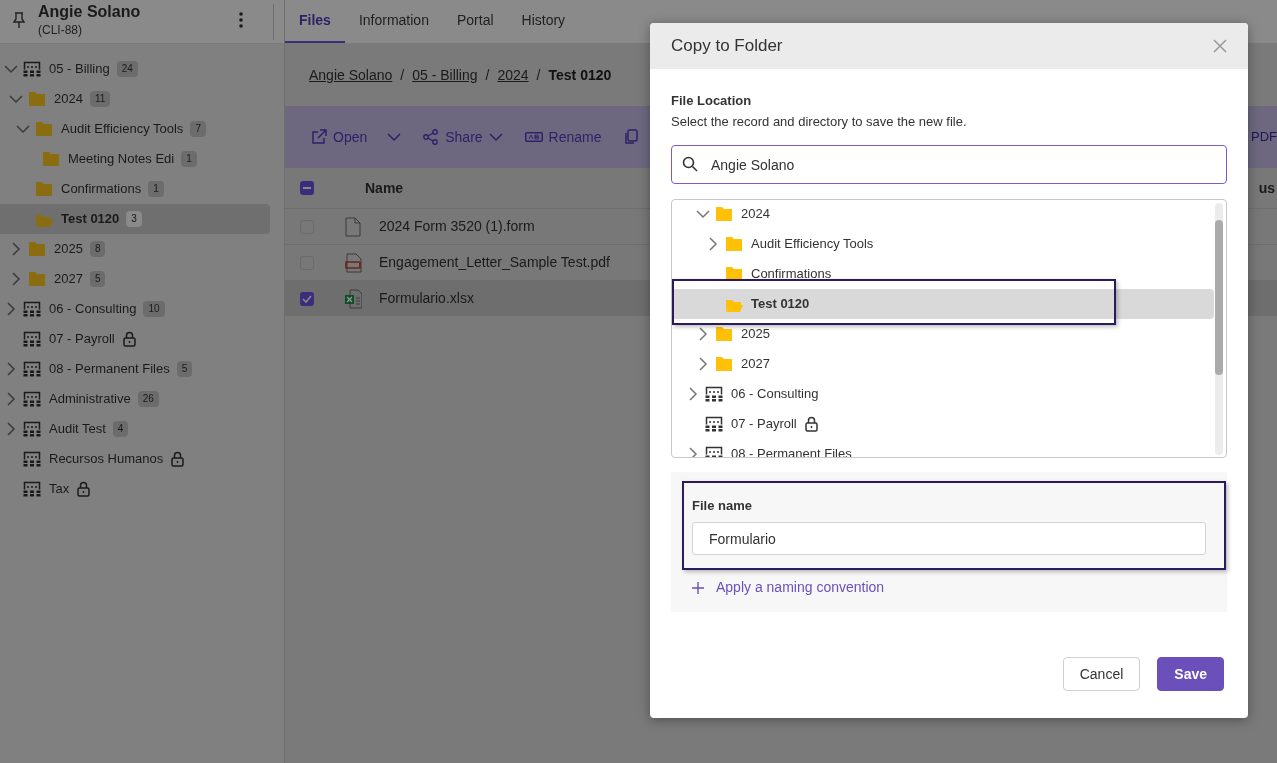 This screenshot has width=1277, height=763. Describe the element at coordinates (513, 75) in the screenshot. I see `breadcrumb-link: 2024` at that location.